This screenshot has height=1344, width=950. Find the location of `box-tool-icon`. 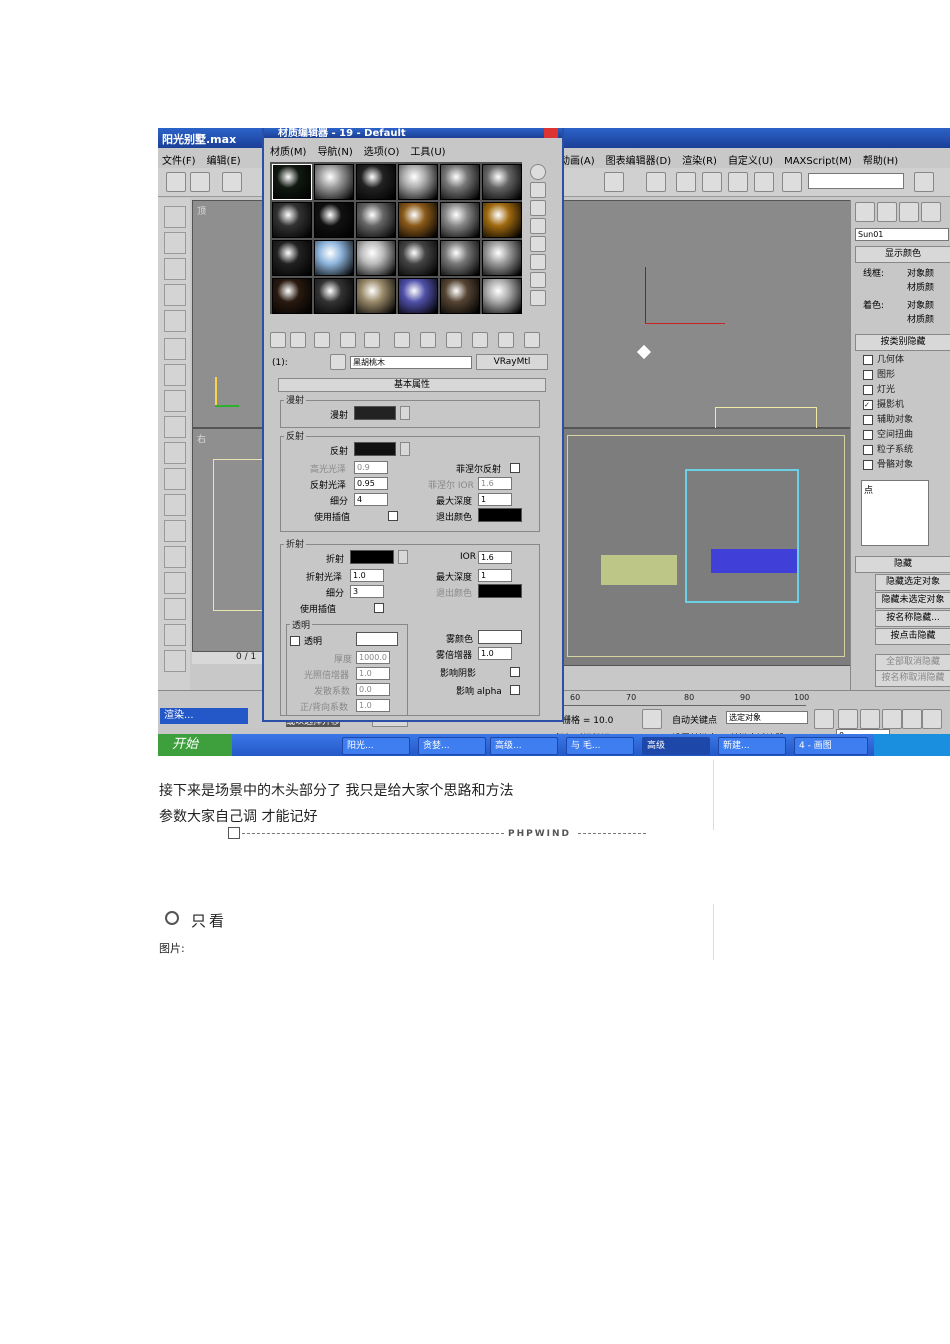

box-tool-icon is located at coordinates (175, 217).